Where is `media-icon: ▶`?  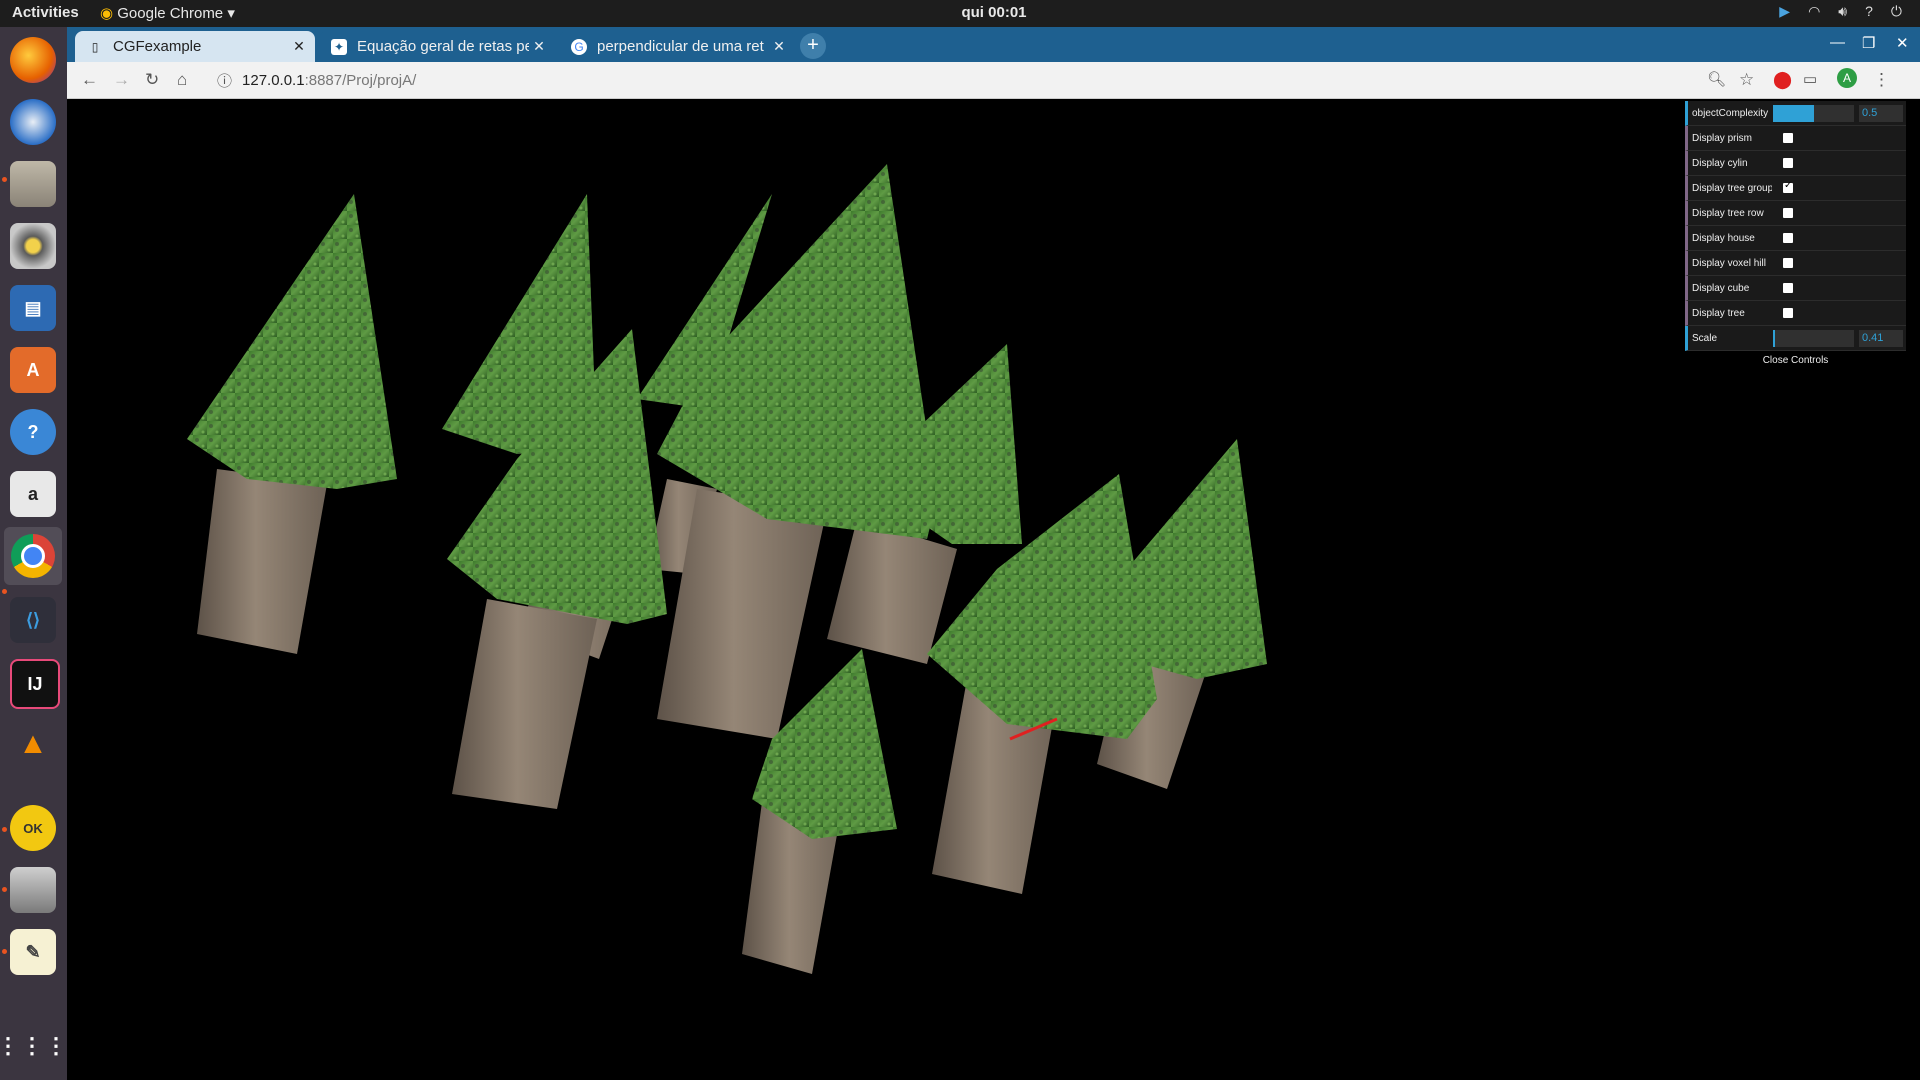 media-icon: ▶ is located at coordinates (1784, 11).